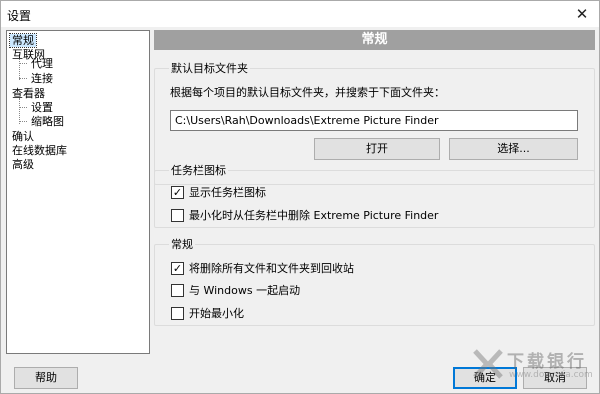 This screenshot has width=600, height=394. What do you see at coordinates (28, 93) in the screenshot?
I see `tree-item-viewer: 查看器` at bounding box center [28, 93].